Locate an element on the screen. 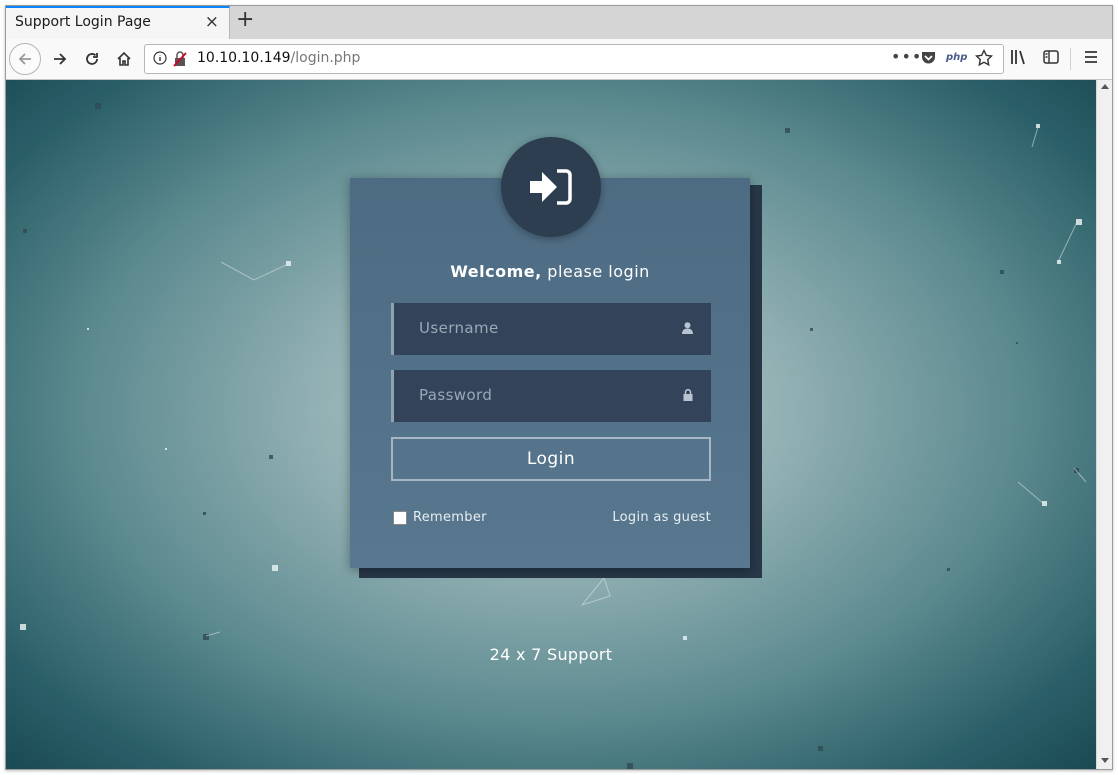 Image resolution: width=1118 pixels, height=775 pixels. menu-icon is located at coordinates (1091, 57).